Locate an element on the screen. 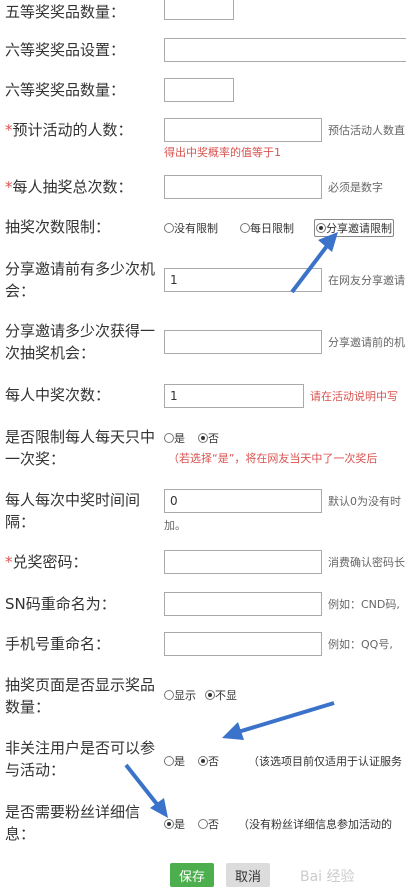  arrow-share-limit-head is located at coordinates (328, 242).